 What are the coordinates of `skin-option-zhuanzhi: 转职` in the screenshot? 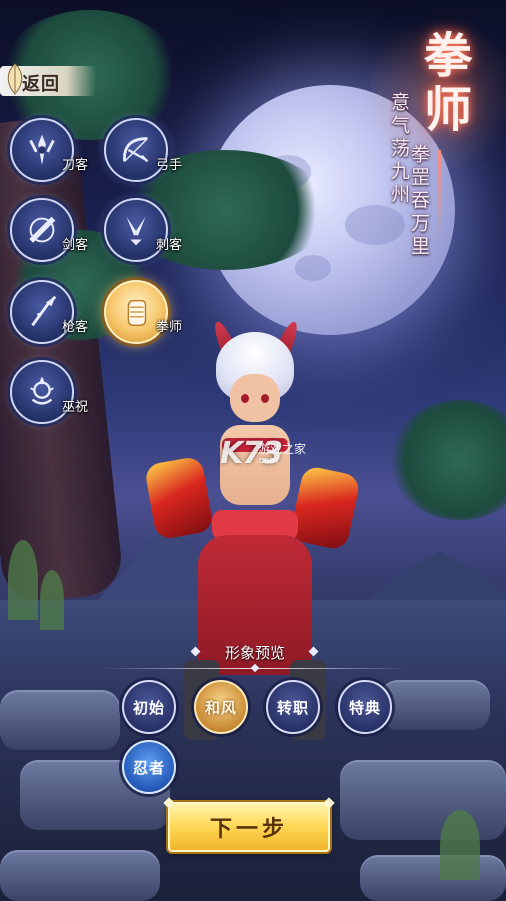 It's located at (293, 707).